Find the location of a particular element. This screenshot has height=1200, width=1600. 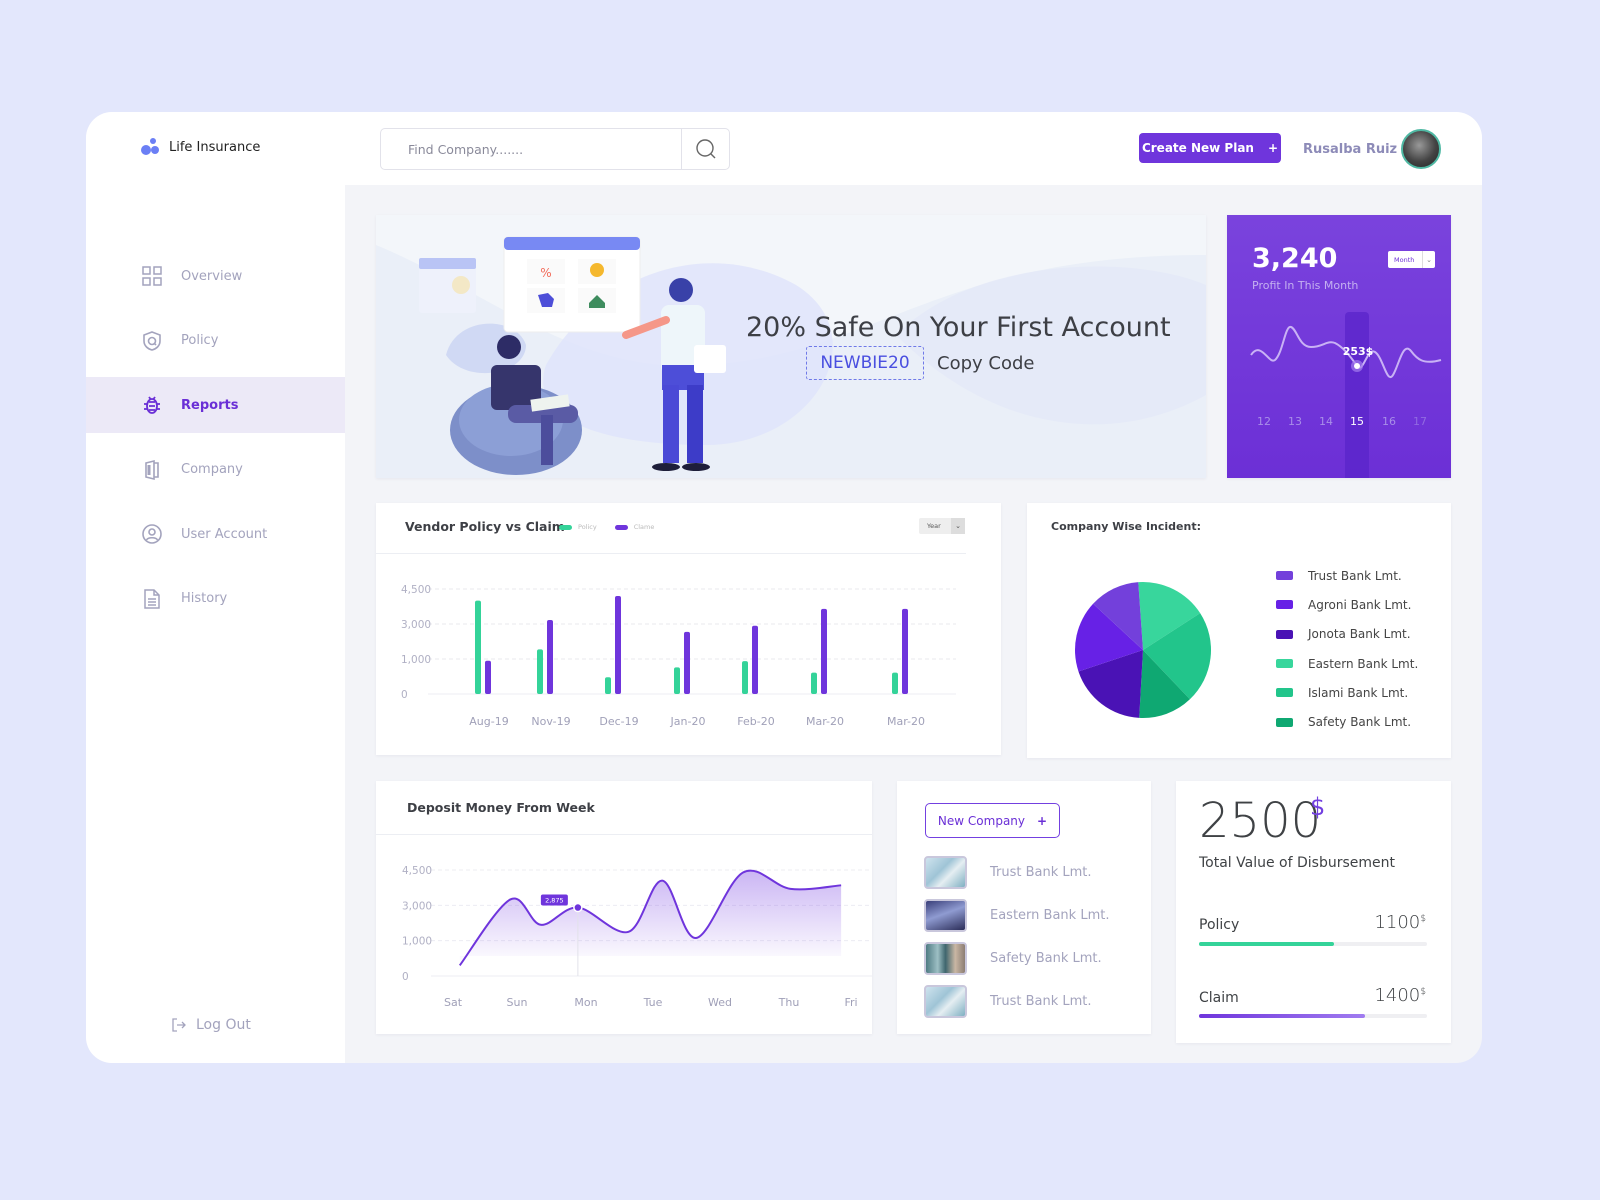

sidebar-item-label: Company is located at coordinates (212, 469).